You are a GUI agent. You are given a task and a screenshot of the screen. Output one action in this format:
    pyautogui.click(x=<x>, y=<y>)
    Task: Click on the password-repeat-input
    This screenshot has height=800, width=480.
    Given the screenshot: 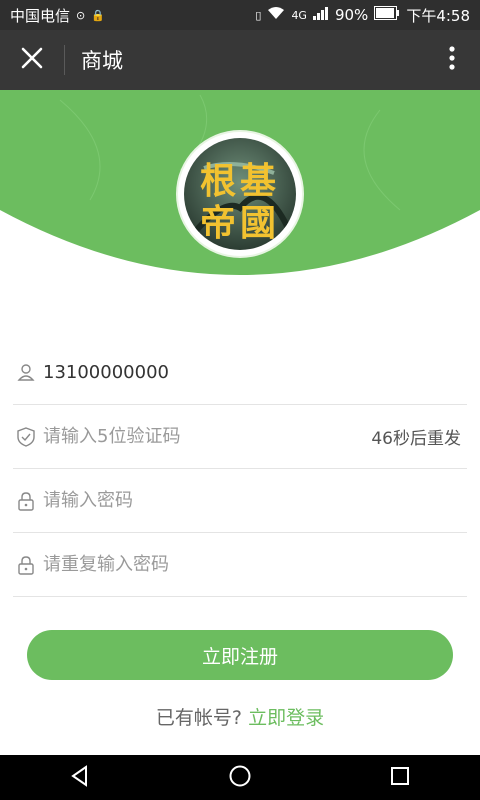 What is the action you would take?
    pyautogui.click(x=255, y=564)
    